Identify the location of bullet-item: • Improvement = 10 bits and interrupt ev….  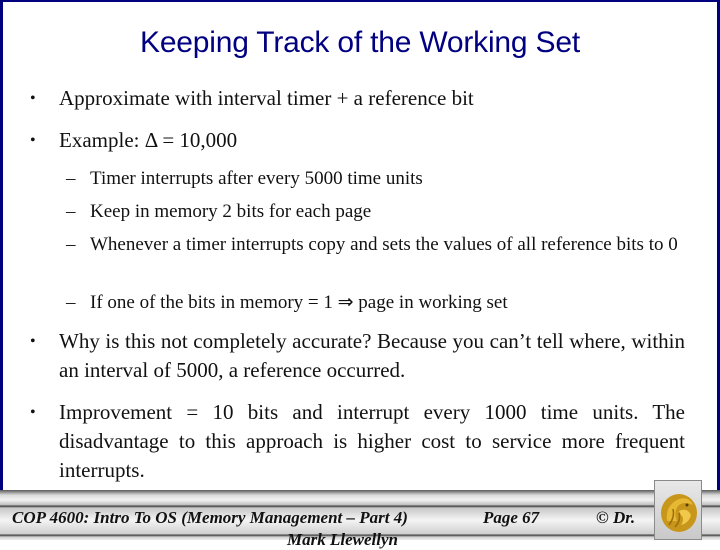
(357, 441).